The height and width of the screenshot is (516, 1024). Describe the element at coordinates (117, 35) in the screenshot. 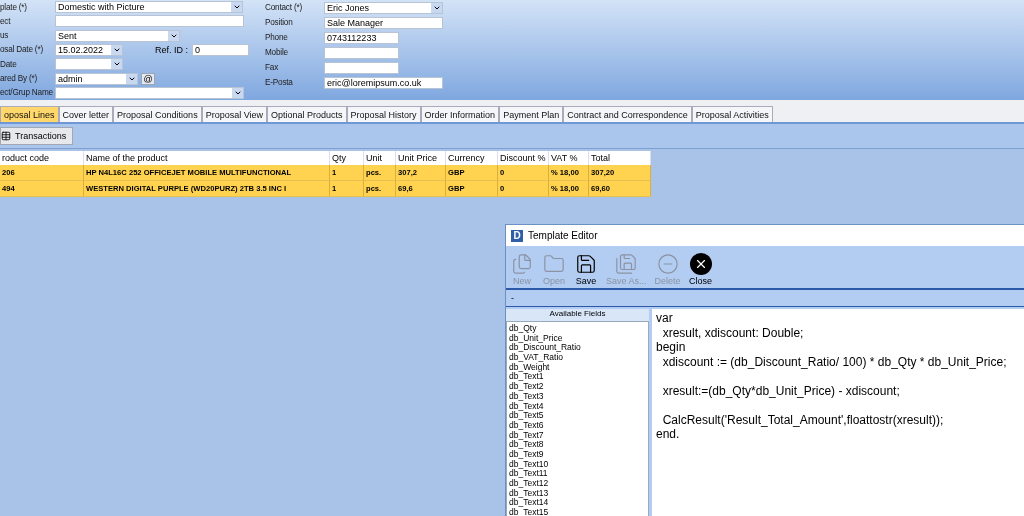

I see `dropdown-field: Sent` at that location.